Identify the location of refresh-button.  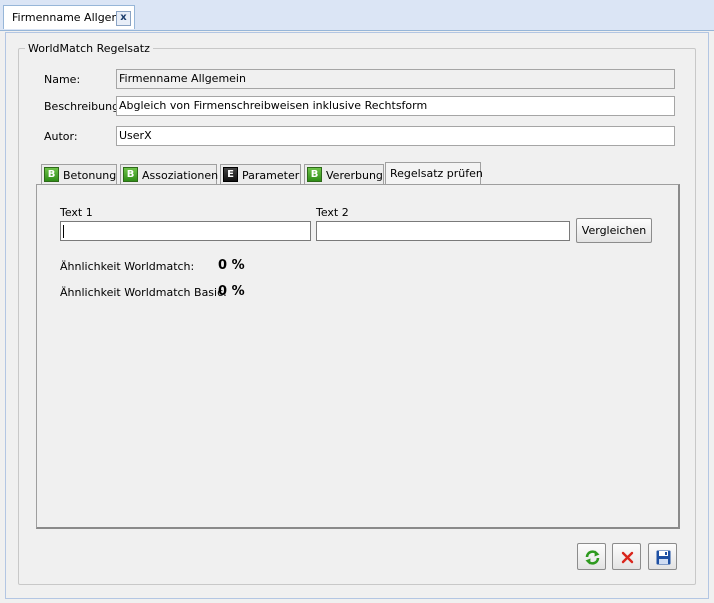
(591, 556).